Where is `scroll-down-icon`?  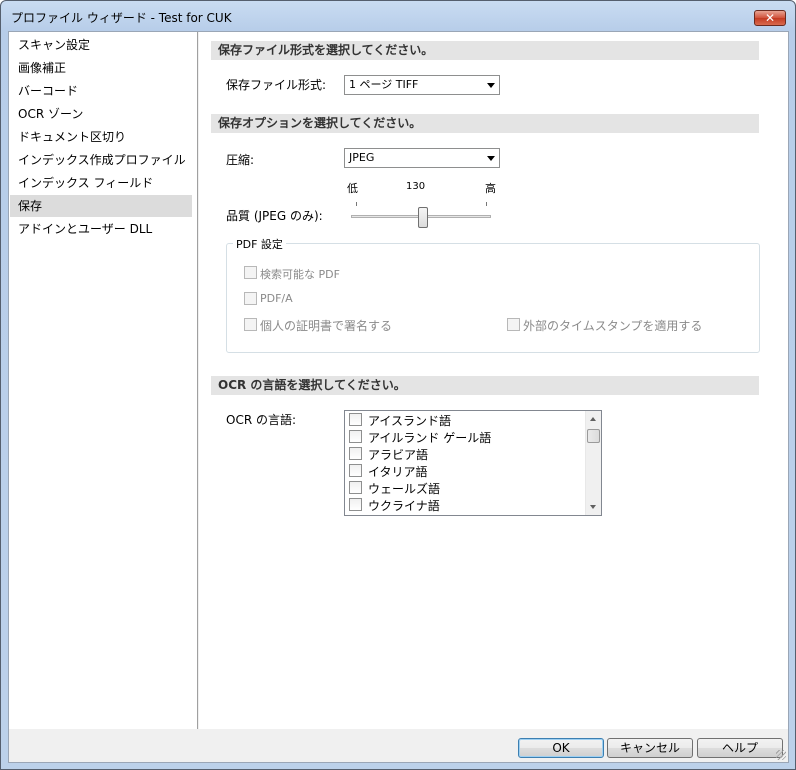 scroll-down-icon is located at coordinates (593, 507).